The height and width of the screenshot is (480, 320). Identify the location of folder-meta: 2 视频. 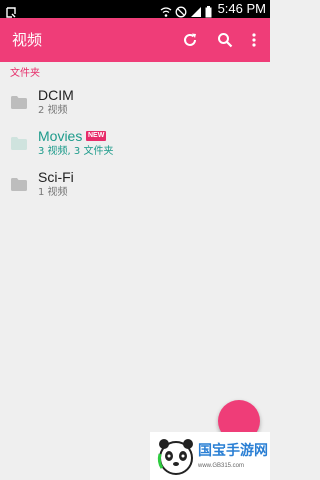
(53, 110).